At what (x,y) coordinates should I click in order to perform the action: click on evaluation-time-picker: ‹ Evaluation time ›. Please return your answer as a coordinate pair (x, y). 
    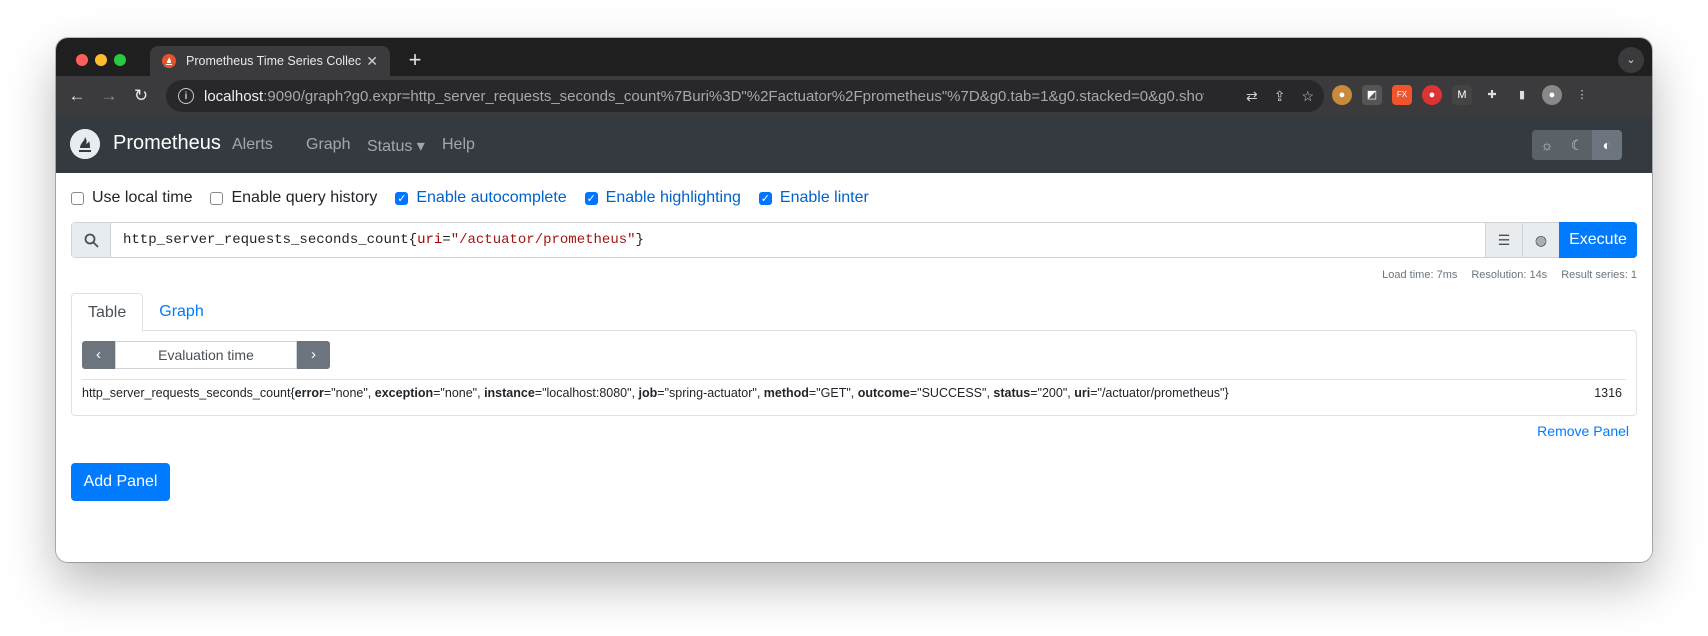
    Looking at the image, I should click on (206, 355).